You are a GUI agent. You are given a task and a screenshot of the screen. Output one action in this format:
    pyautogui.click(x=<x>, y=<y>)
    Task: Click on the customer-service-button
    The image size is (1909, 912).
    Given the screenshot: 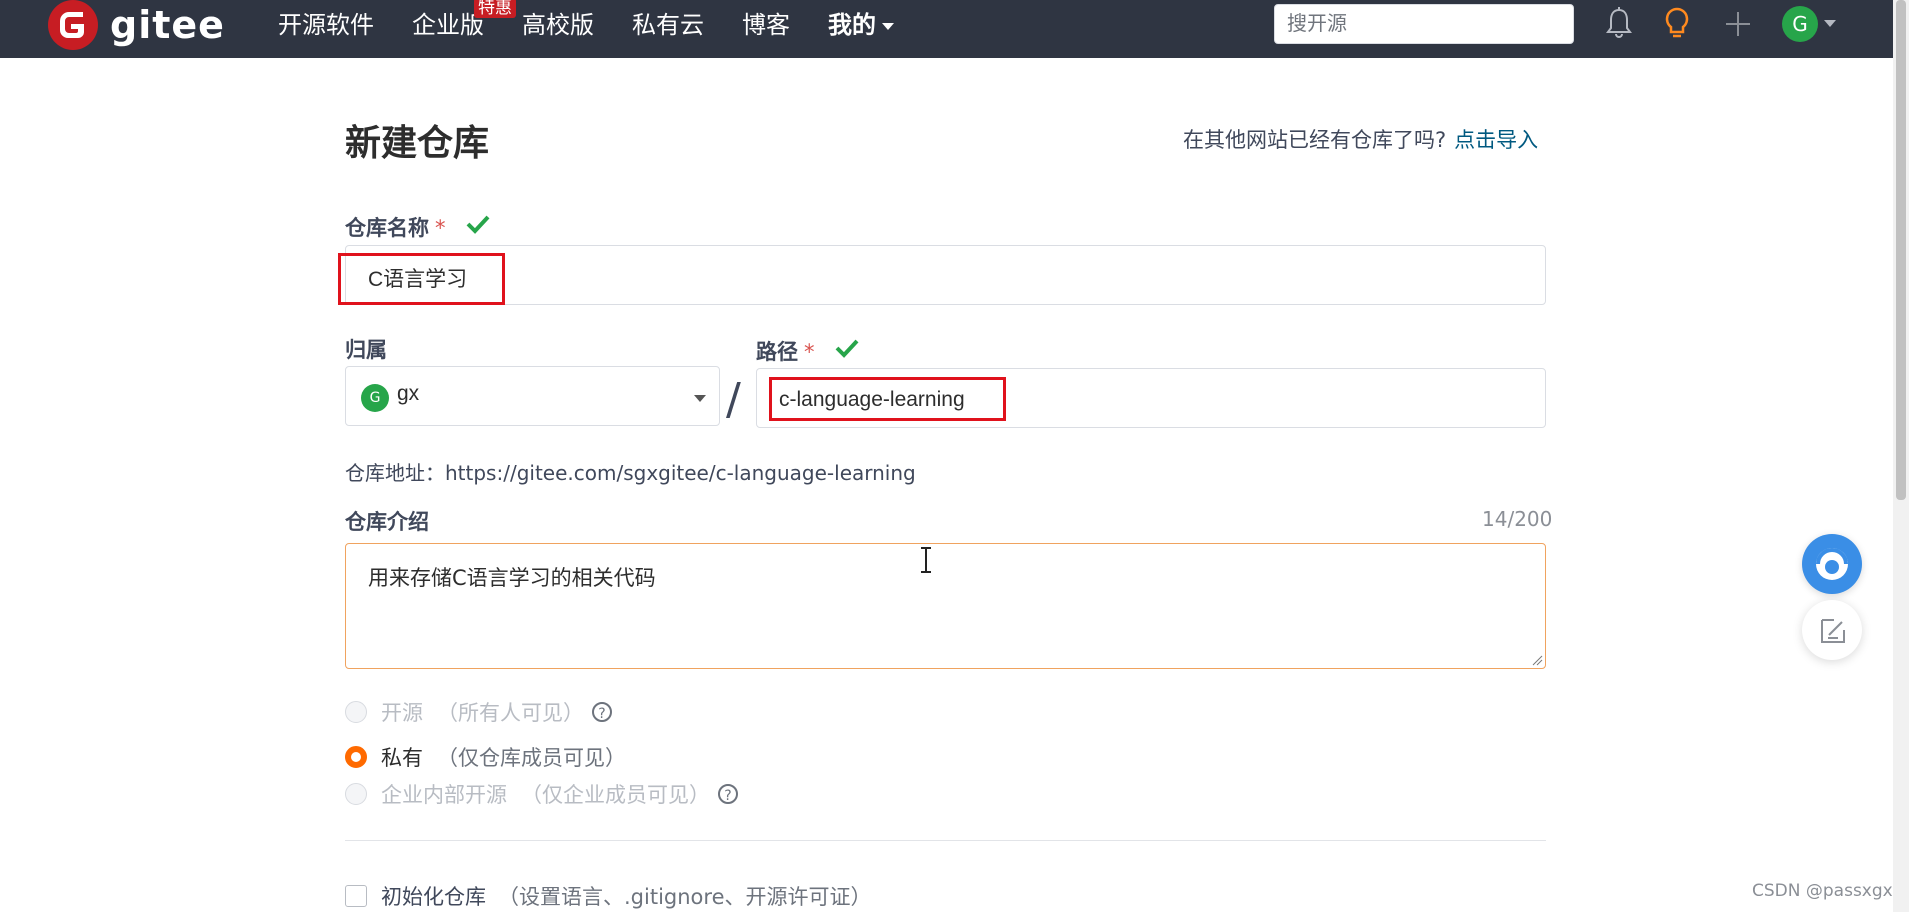 What is the action you would take?
    pyautogui.click(x=1832, y=564)
    